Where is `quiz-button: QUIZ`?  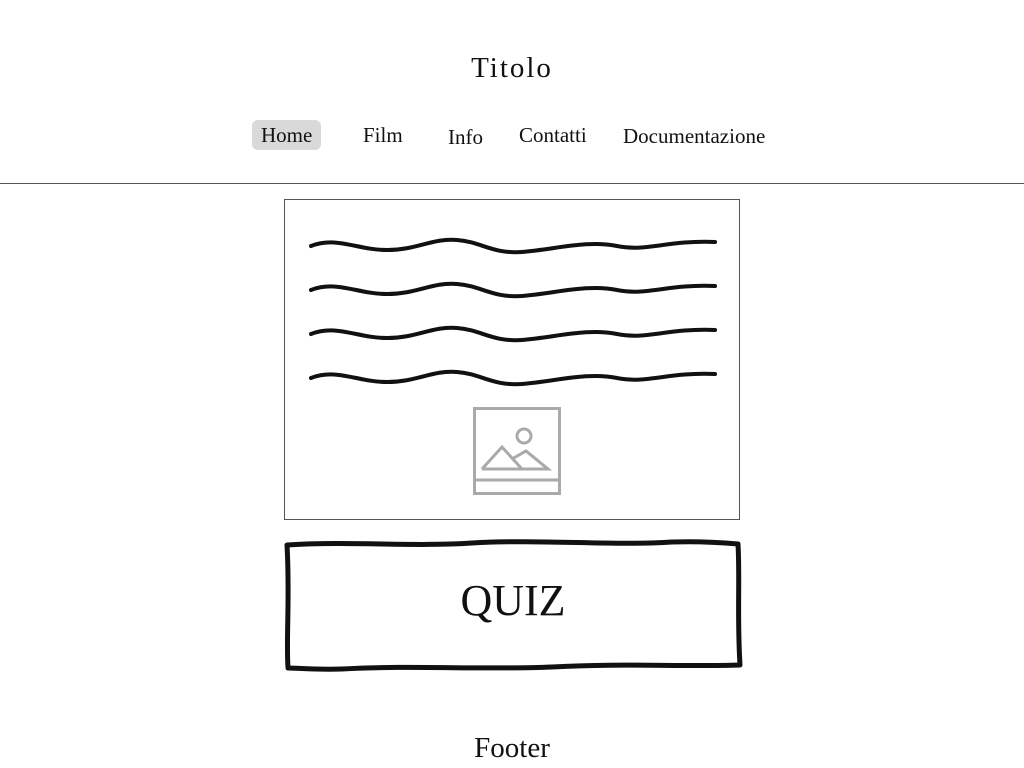
quiz-button: QUIZ is located at coordinates (513, 606).